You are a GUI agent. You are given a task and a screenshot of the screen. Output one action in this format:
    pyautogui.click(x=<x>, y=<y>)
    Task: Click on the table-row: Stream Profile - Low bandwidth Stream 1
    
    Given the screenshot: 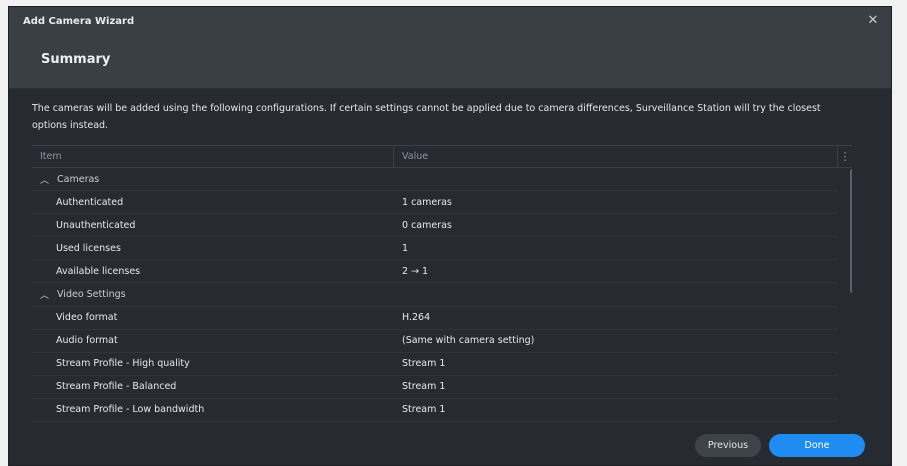 What is the action you would take?
    pyautogui.click(x=435, y=411)
    